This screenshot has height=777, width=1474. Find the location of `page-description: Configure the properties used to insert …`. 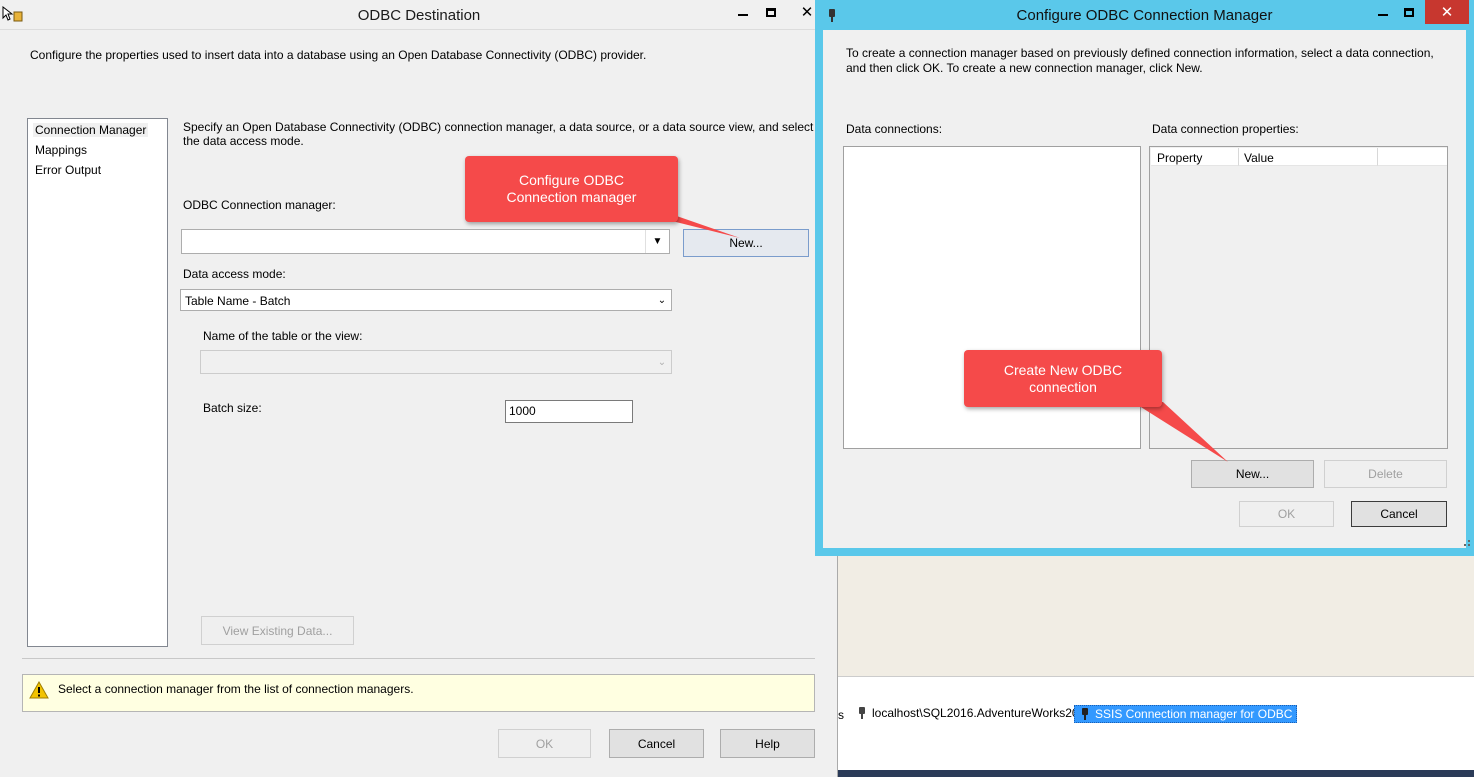

page-description: Configure the properties used to insert … is located at coordinates (338, 55).